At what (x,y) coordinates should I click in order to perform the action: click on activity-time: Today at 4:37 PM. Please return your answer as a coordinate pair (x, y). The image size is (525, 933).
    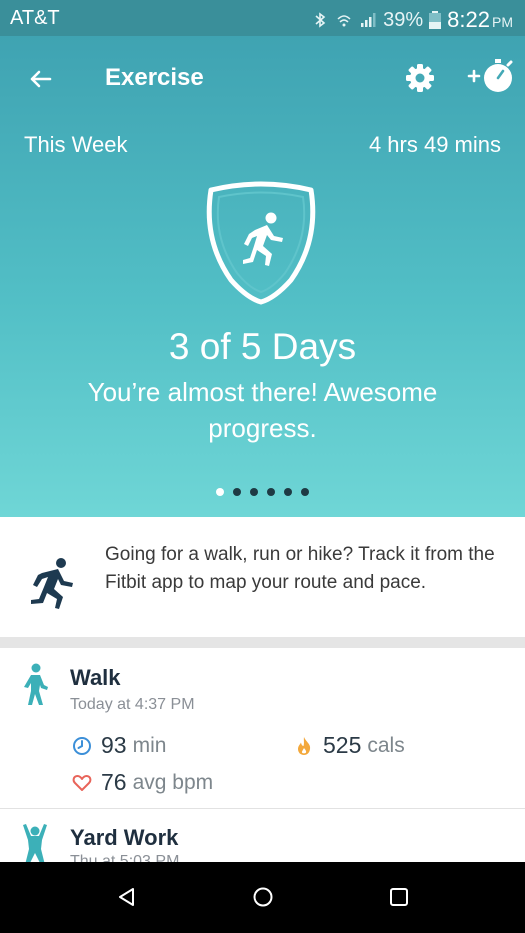
    Looking at the image, I should click on (132, 704).